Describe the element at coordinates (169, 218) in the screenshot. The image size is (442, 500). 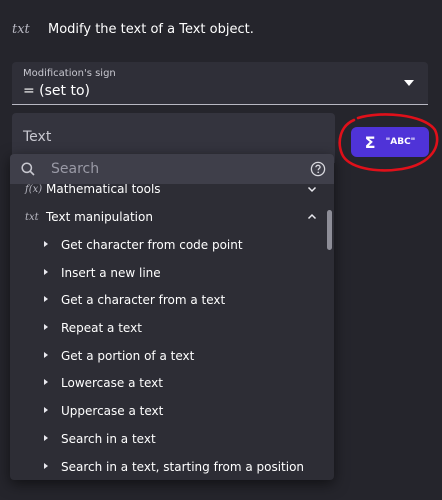
I see `category-text-manipulation: txt Text manipulation` at that location.